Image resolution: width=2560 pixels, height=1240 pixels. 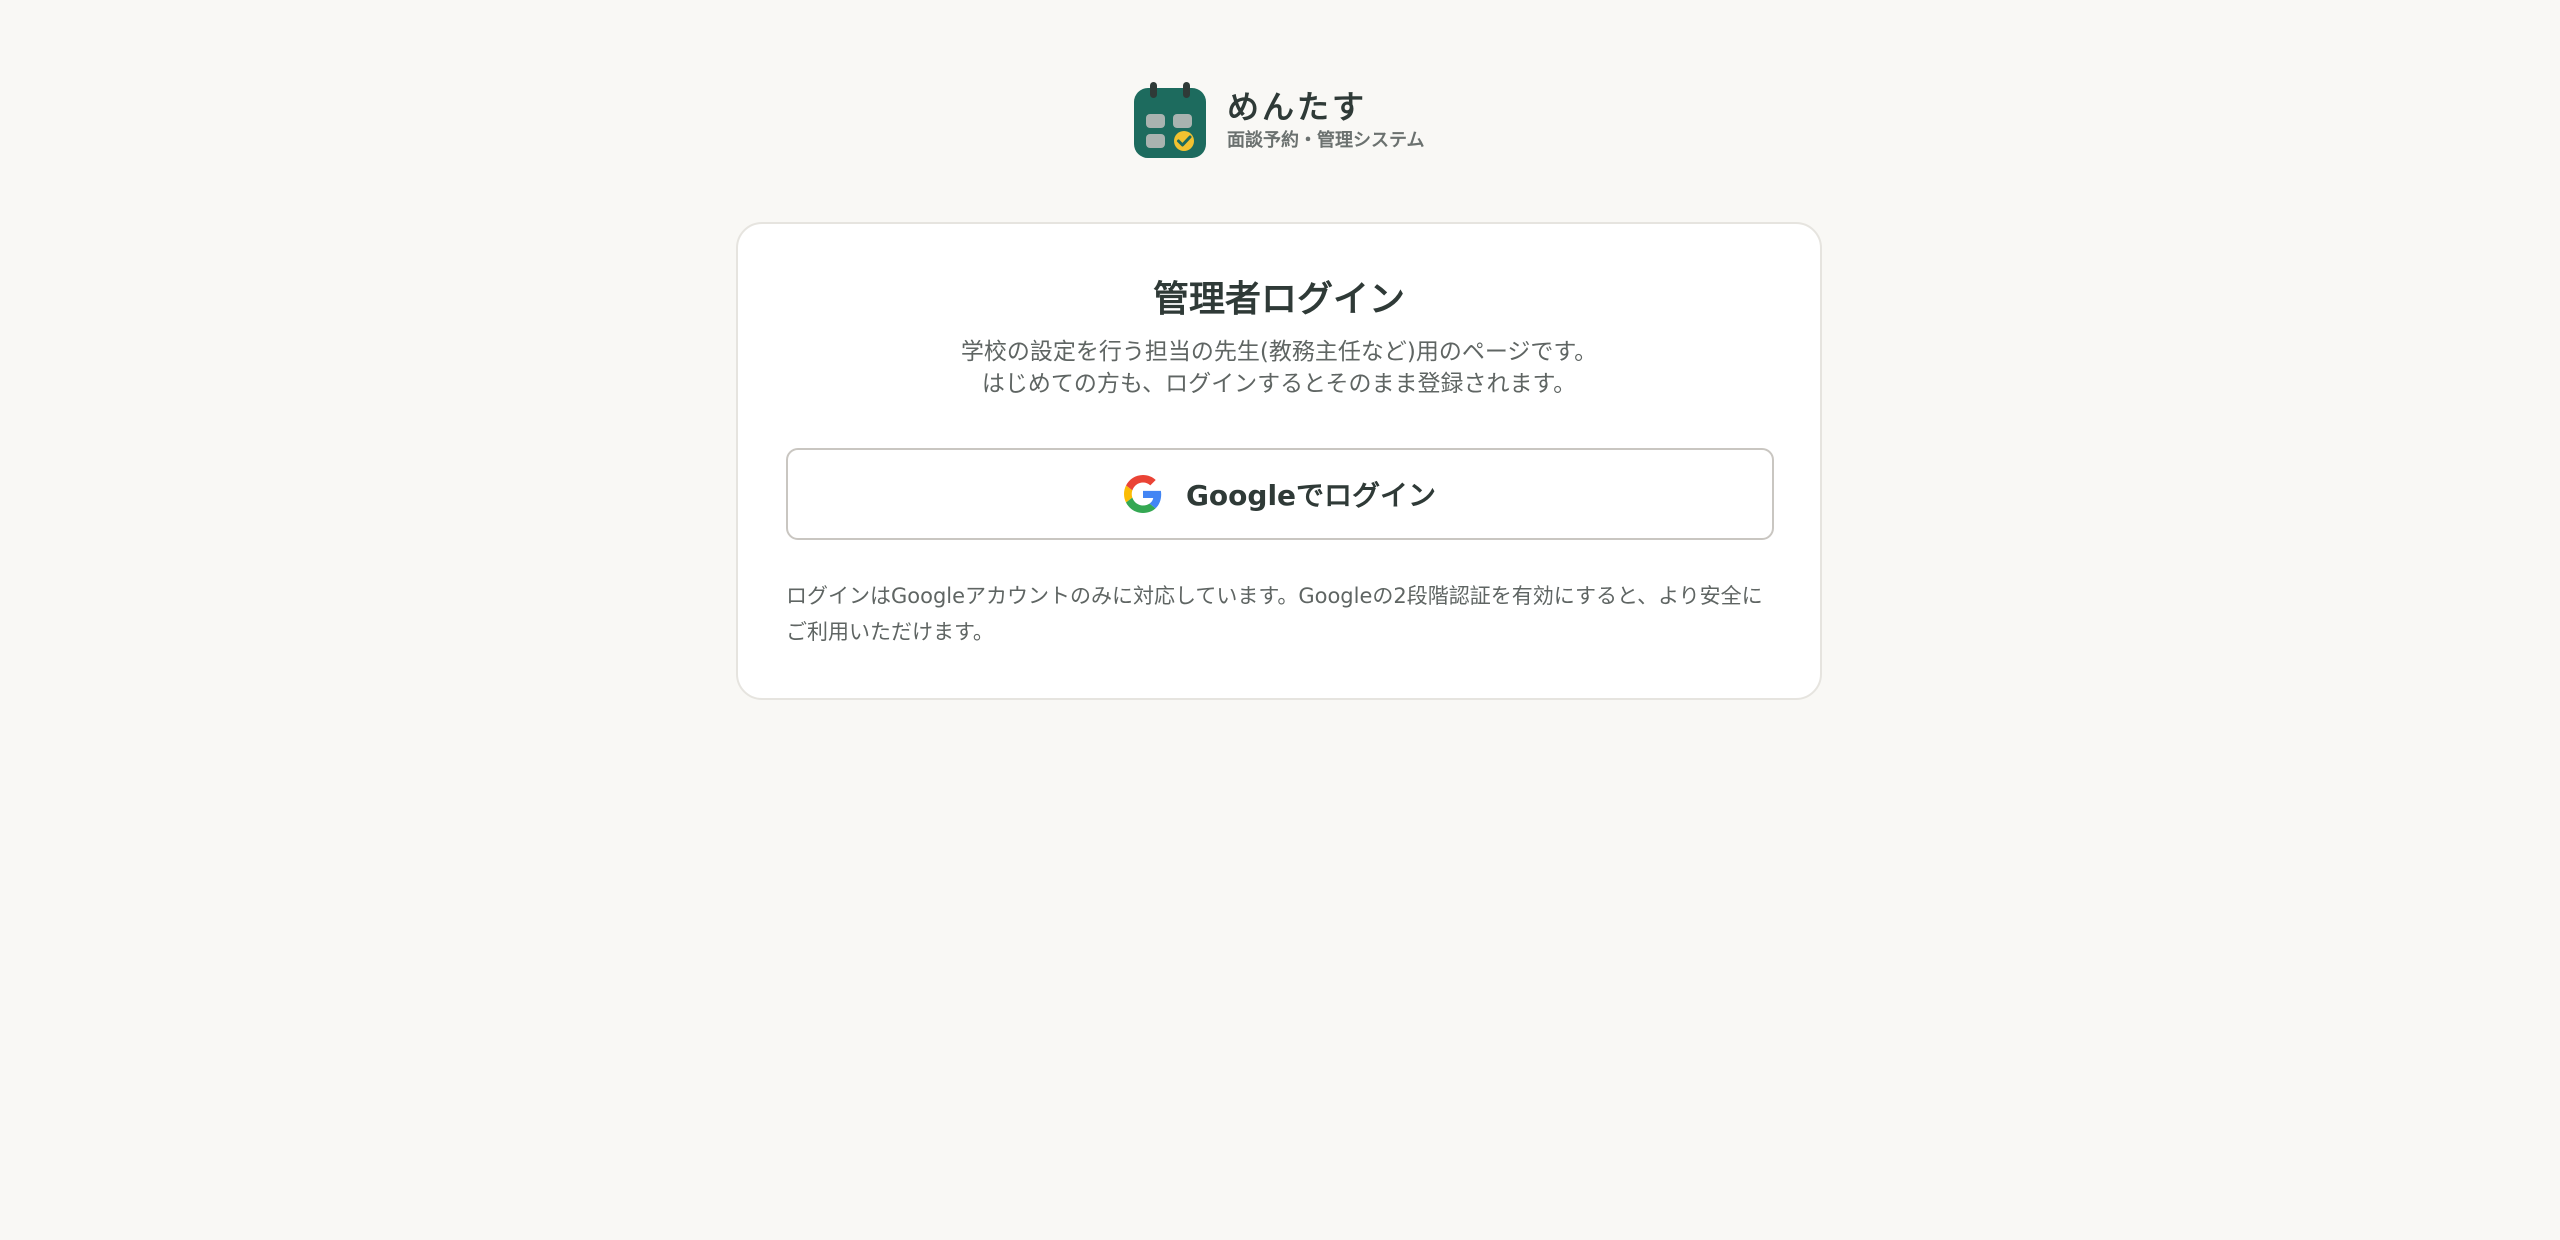 I want to click on login-description-line-2: はじめての方も、ログインするとそのまま登録されます。, so click(x=1279, y=384).